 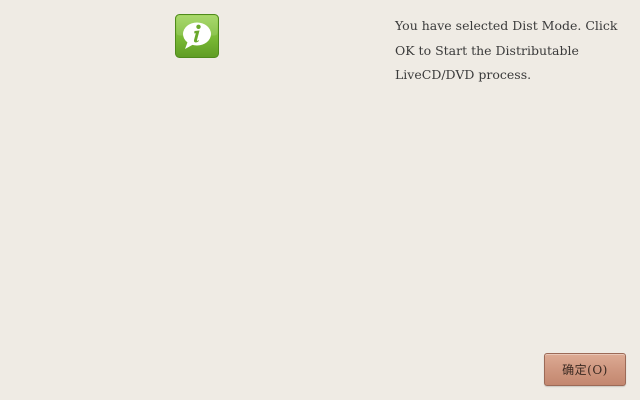 What do you see at coordinates (585, 369) in the screenshot?
I see `ok-button: 确定(O)` at bounding box center [585, 369].